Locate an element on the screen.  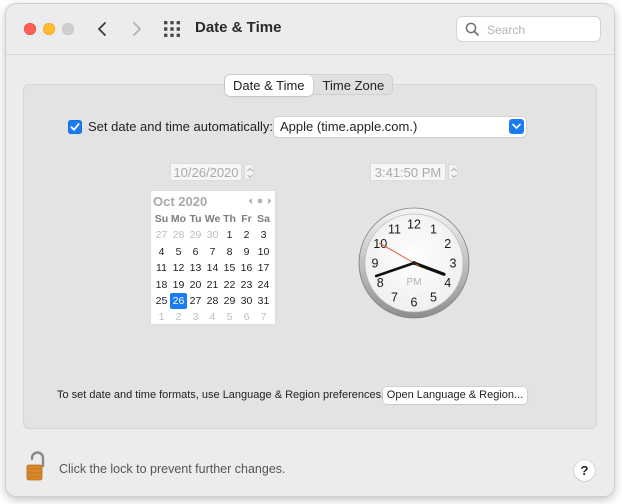
help-button: ? is located at coordinates (584, 470).